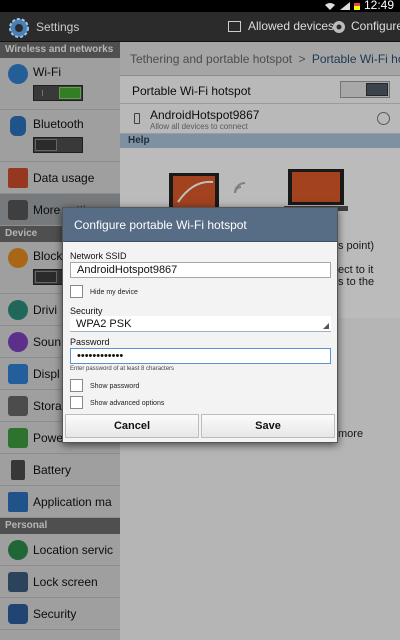 Image resolution: width=400 pixels, height=640 pixels. I want to click on show-password-checkbox, so click(76, 385).